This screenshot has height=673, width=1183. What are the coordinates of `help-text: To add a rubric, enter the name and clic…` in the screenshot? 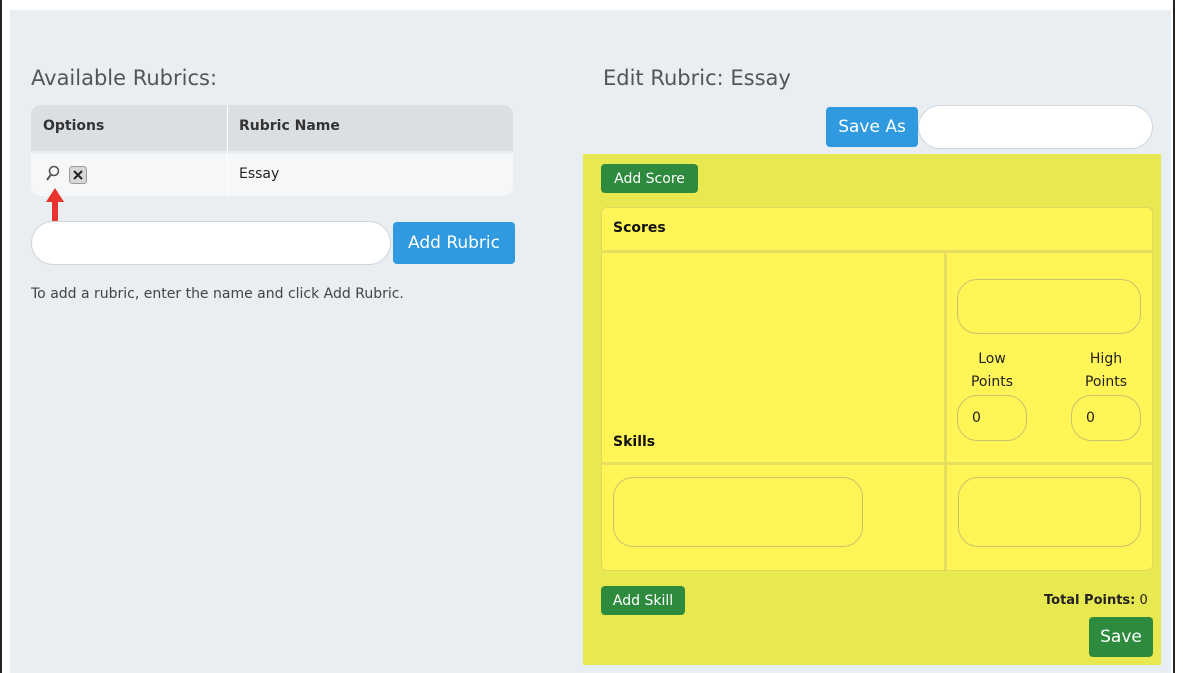 It's located at (217, 294).